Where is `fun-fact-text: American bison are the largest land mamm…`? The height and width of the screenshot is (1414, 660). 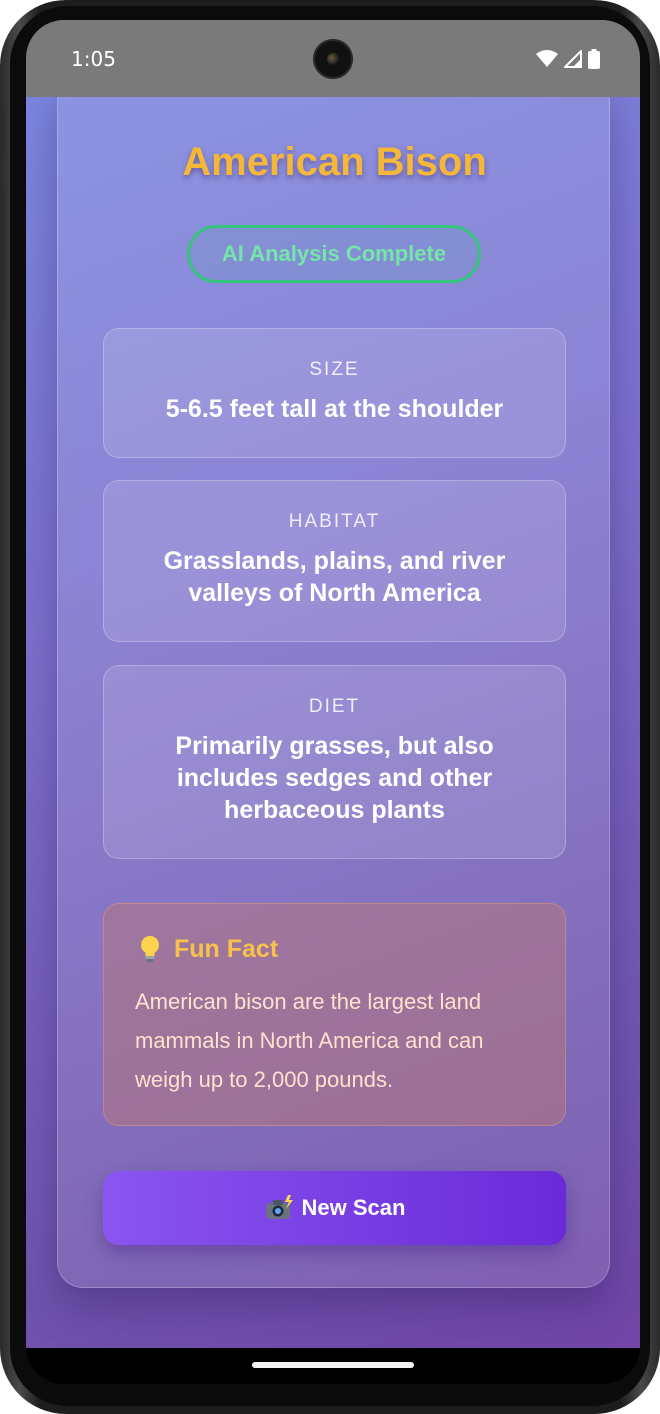 fun-fact-text: American bison are the largest land mamm… is located at coordinates (309, 1040).